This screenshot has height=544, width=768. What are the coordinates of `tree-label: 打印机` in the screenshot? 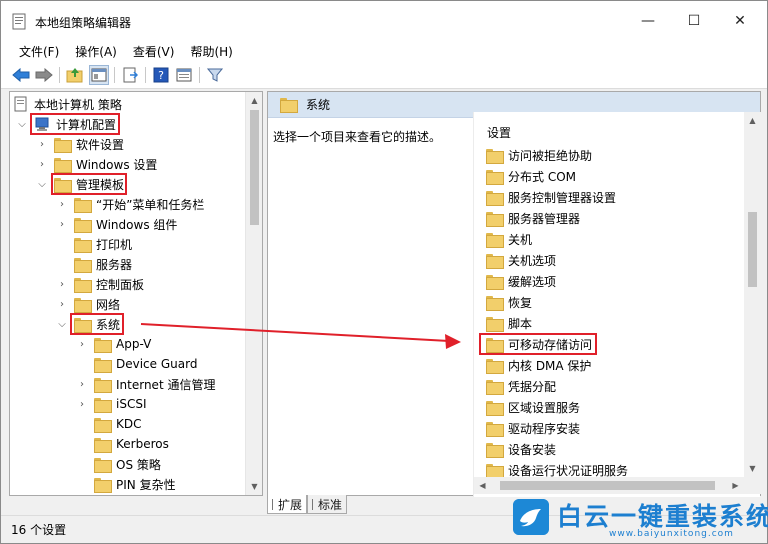 It's located at (114, 244).